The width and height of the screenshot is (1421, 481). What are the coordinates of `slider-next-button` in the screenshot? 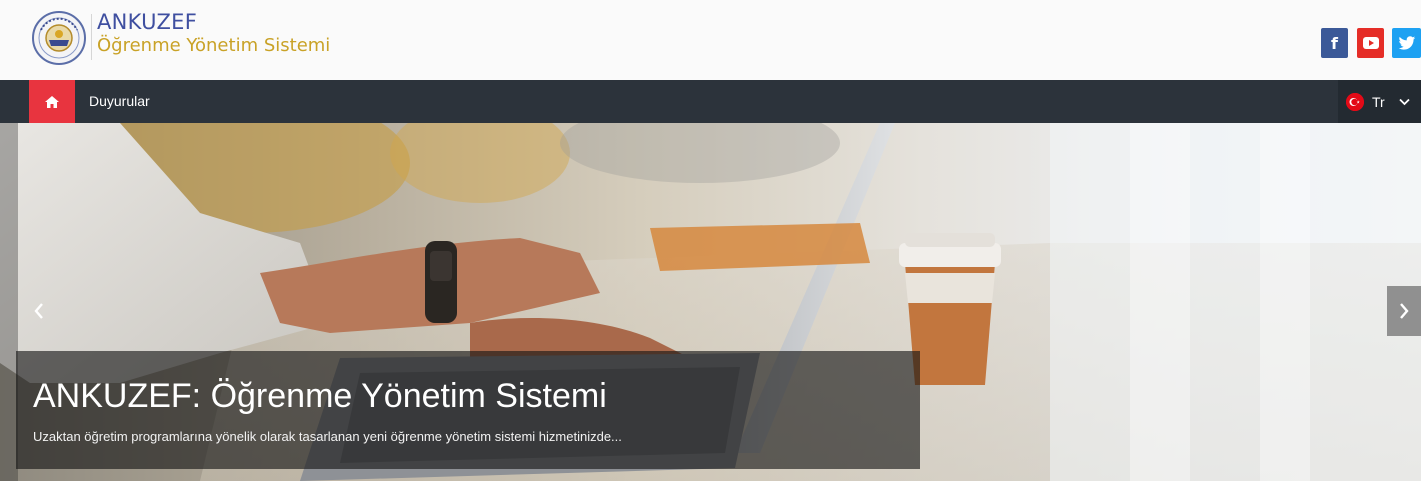 It's located at (1404, 311).